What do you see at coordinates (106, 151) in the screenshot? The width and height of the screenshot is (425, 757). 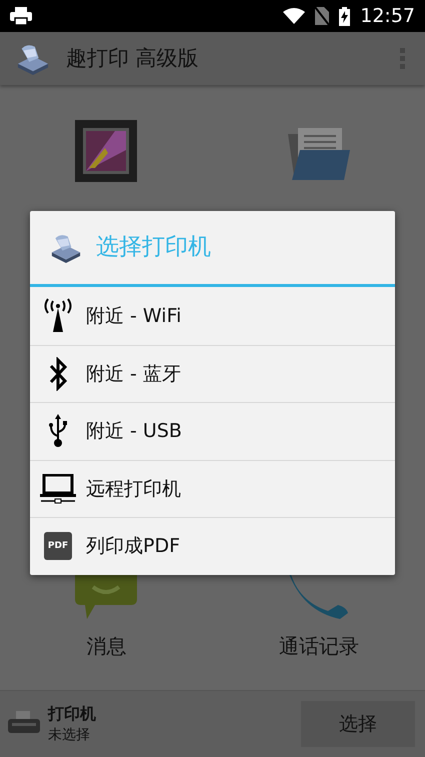 I see `picture-frame-icon` at bounding box center [106, 151].